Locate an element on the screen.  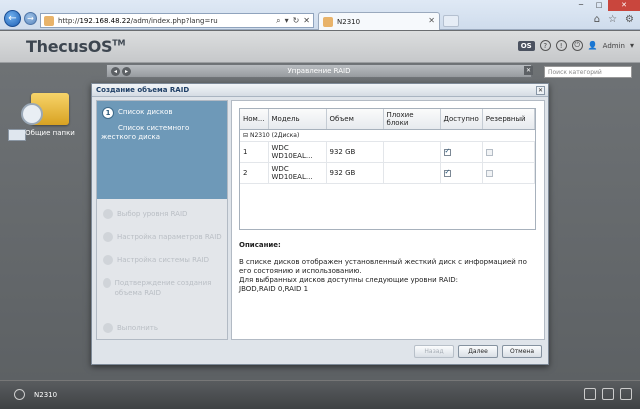
forward-icon: ▸ is located at coordinates (126, 71).